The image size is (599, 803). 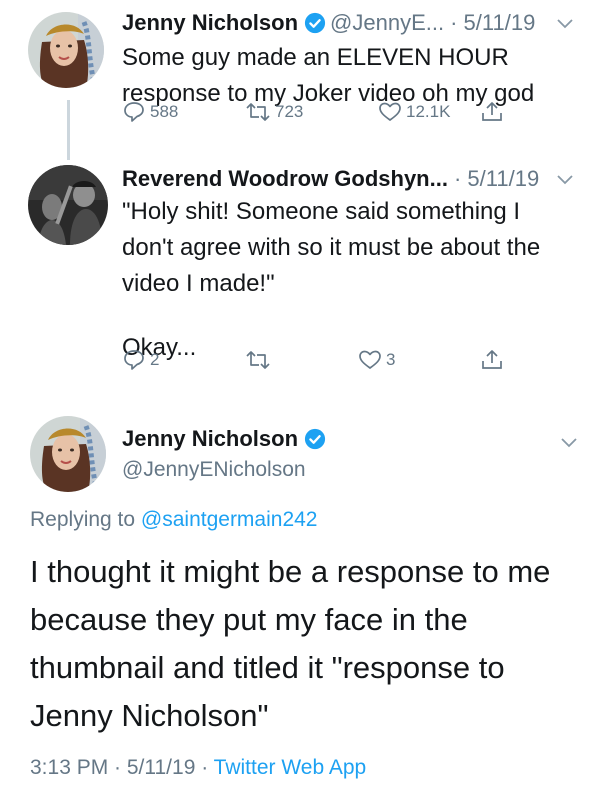 What do you see at coordinates (315, 57) in the screenshot?
I see `tweet-text-line: Some guy made an ELEVEN HOUR` at bounding box center [315, 57].